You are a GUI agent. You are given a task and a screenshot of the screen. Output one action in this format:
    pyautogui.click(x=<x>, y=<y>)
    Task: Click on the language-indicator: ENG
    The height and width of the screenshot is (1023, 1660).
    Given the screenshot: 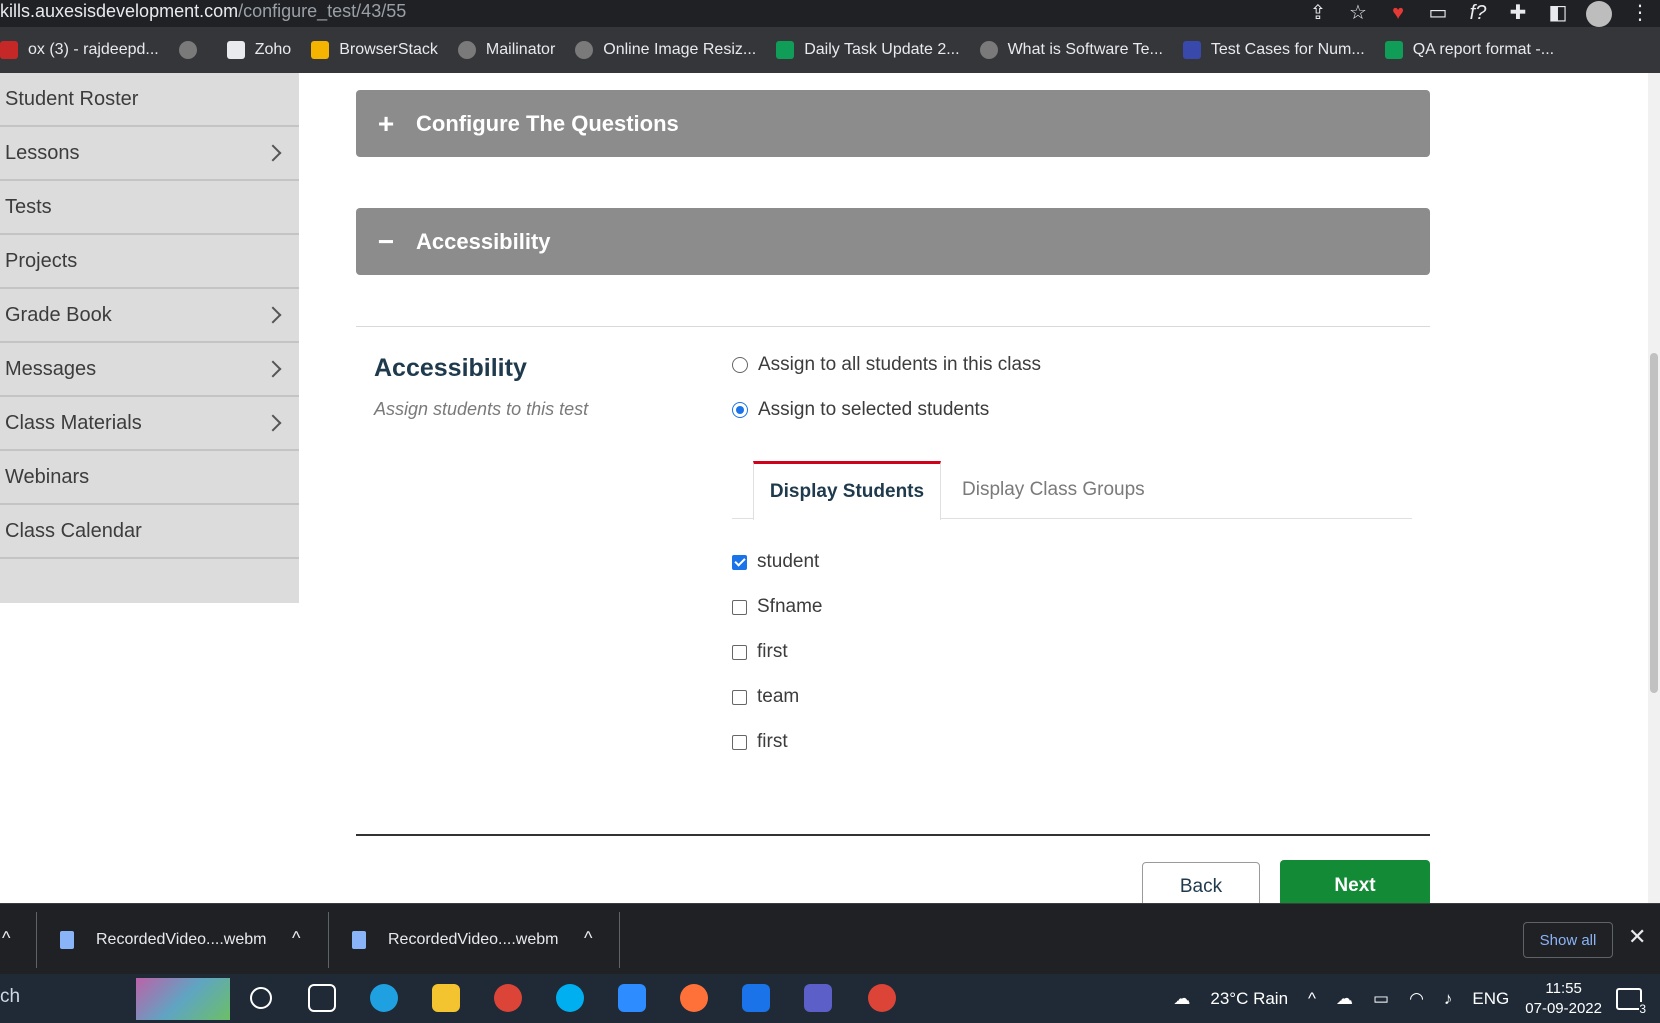 What is the action you would take?
    pyautogui.click(x=1490, y=999)
    